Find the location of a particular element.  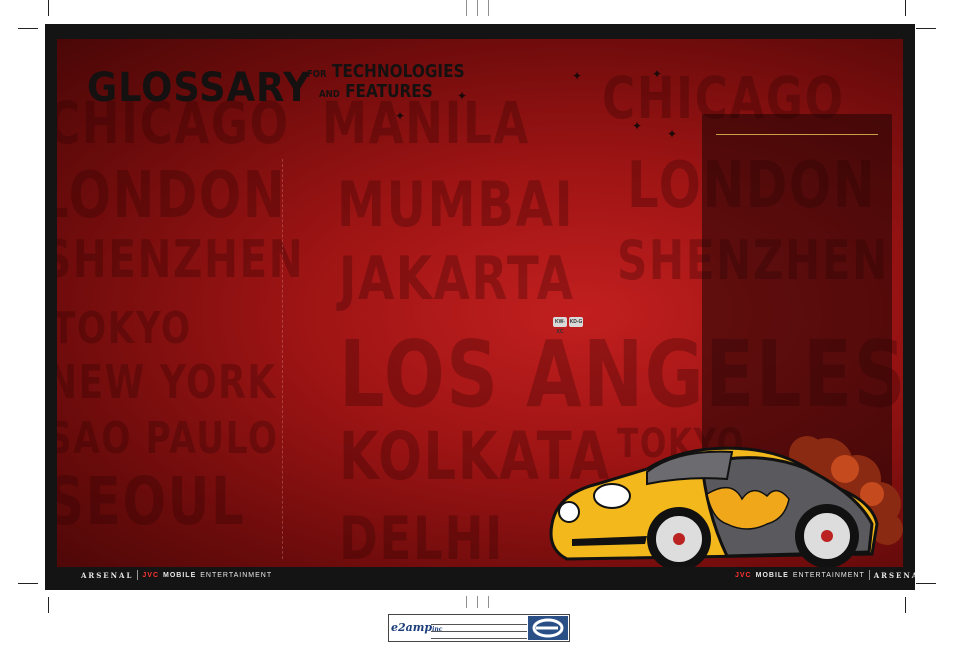

stamp-lines is located at coordinates (479, 628).